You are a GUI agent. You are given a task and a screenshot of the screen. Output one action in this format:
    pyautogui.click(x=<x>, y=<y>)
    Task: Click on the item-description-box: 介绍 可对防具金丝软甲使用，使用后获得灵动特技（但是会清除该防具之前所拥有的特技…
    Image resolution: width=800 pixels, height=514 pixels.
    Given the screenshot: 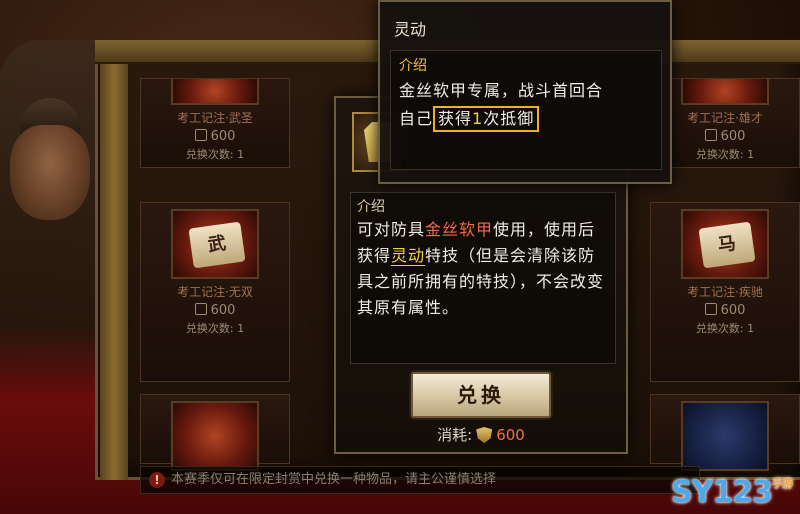 What is the action you would take?
    pyautogui.click(x=483, y=278)
    